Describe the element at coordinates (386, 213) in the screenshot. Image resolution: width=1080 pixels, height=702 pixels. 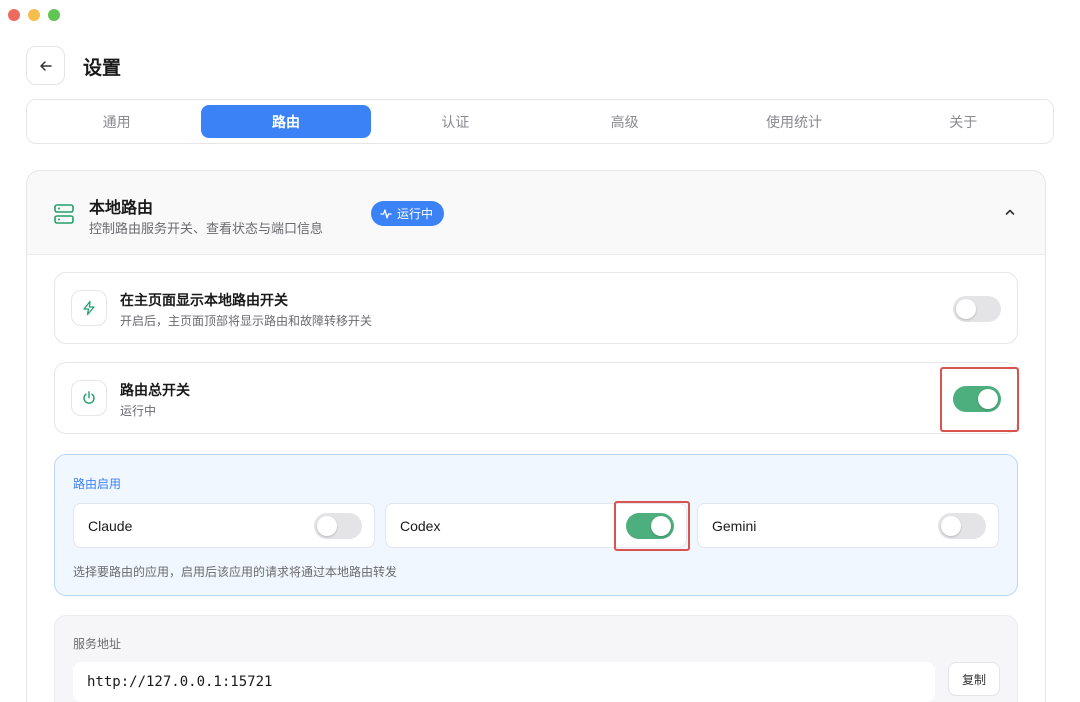
I see `activity-icon` at that location.